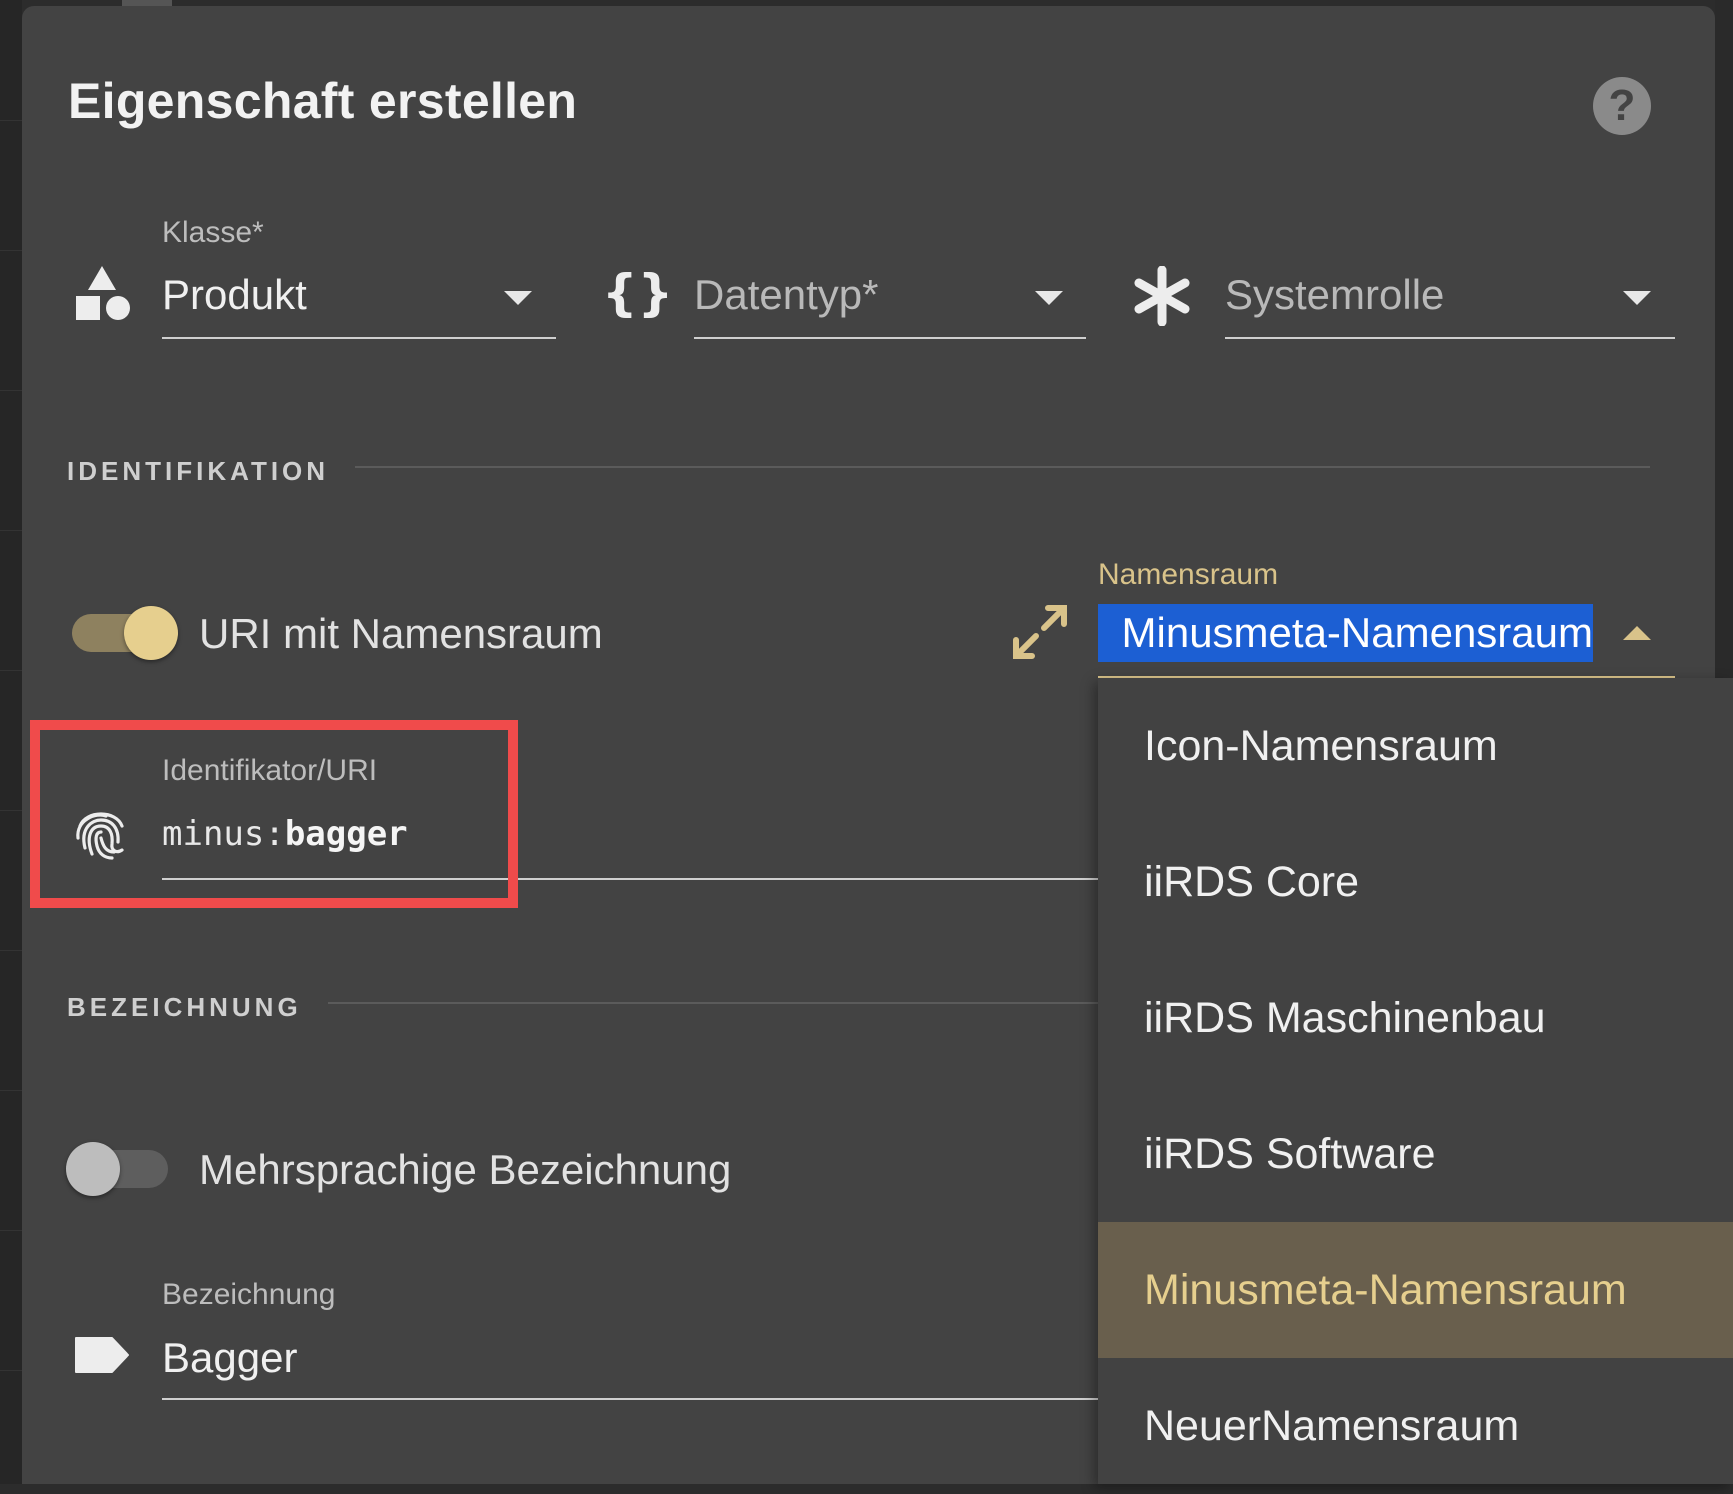 This screenshot has width=1733, height=1494. Describe the element at coordinates (1332, 1426) in the screenshot. I see `option-label: NeuerNamensraum` at that location.